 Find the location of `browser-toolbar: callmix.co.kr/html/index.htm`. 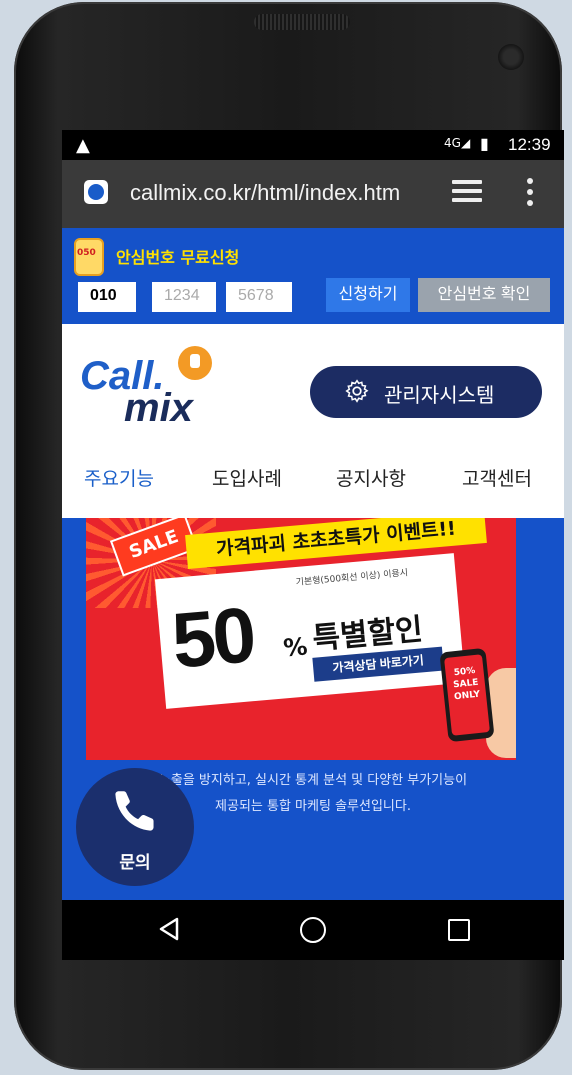

browser-toolbar: callmix.co.kr/html/index.htm is located at coordinates (313, 194).